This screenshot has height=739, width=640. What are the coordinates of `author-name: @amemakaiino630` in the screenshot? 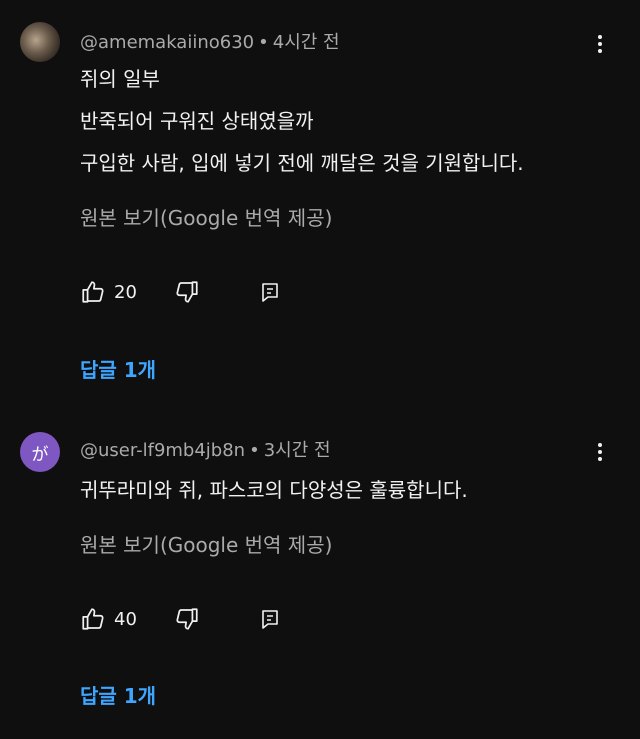 It's located at (167, 42).